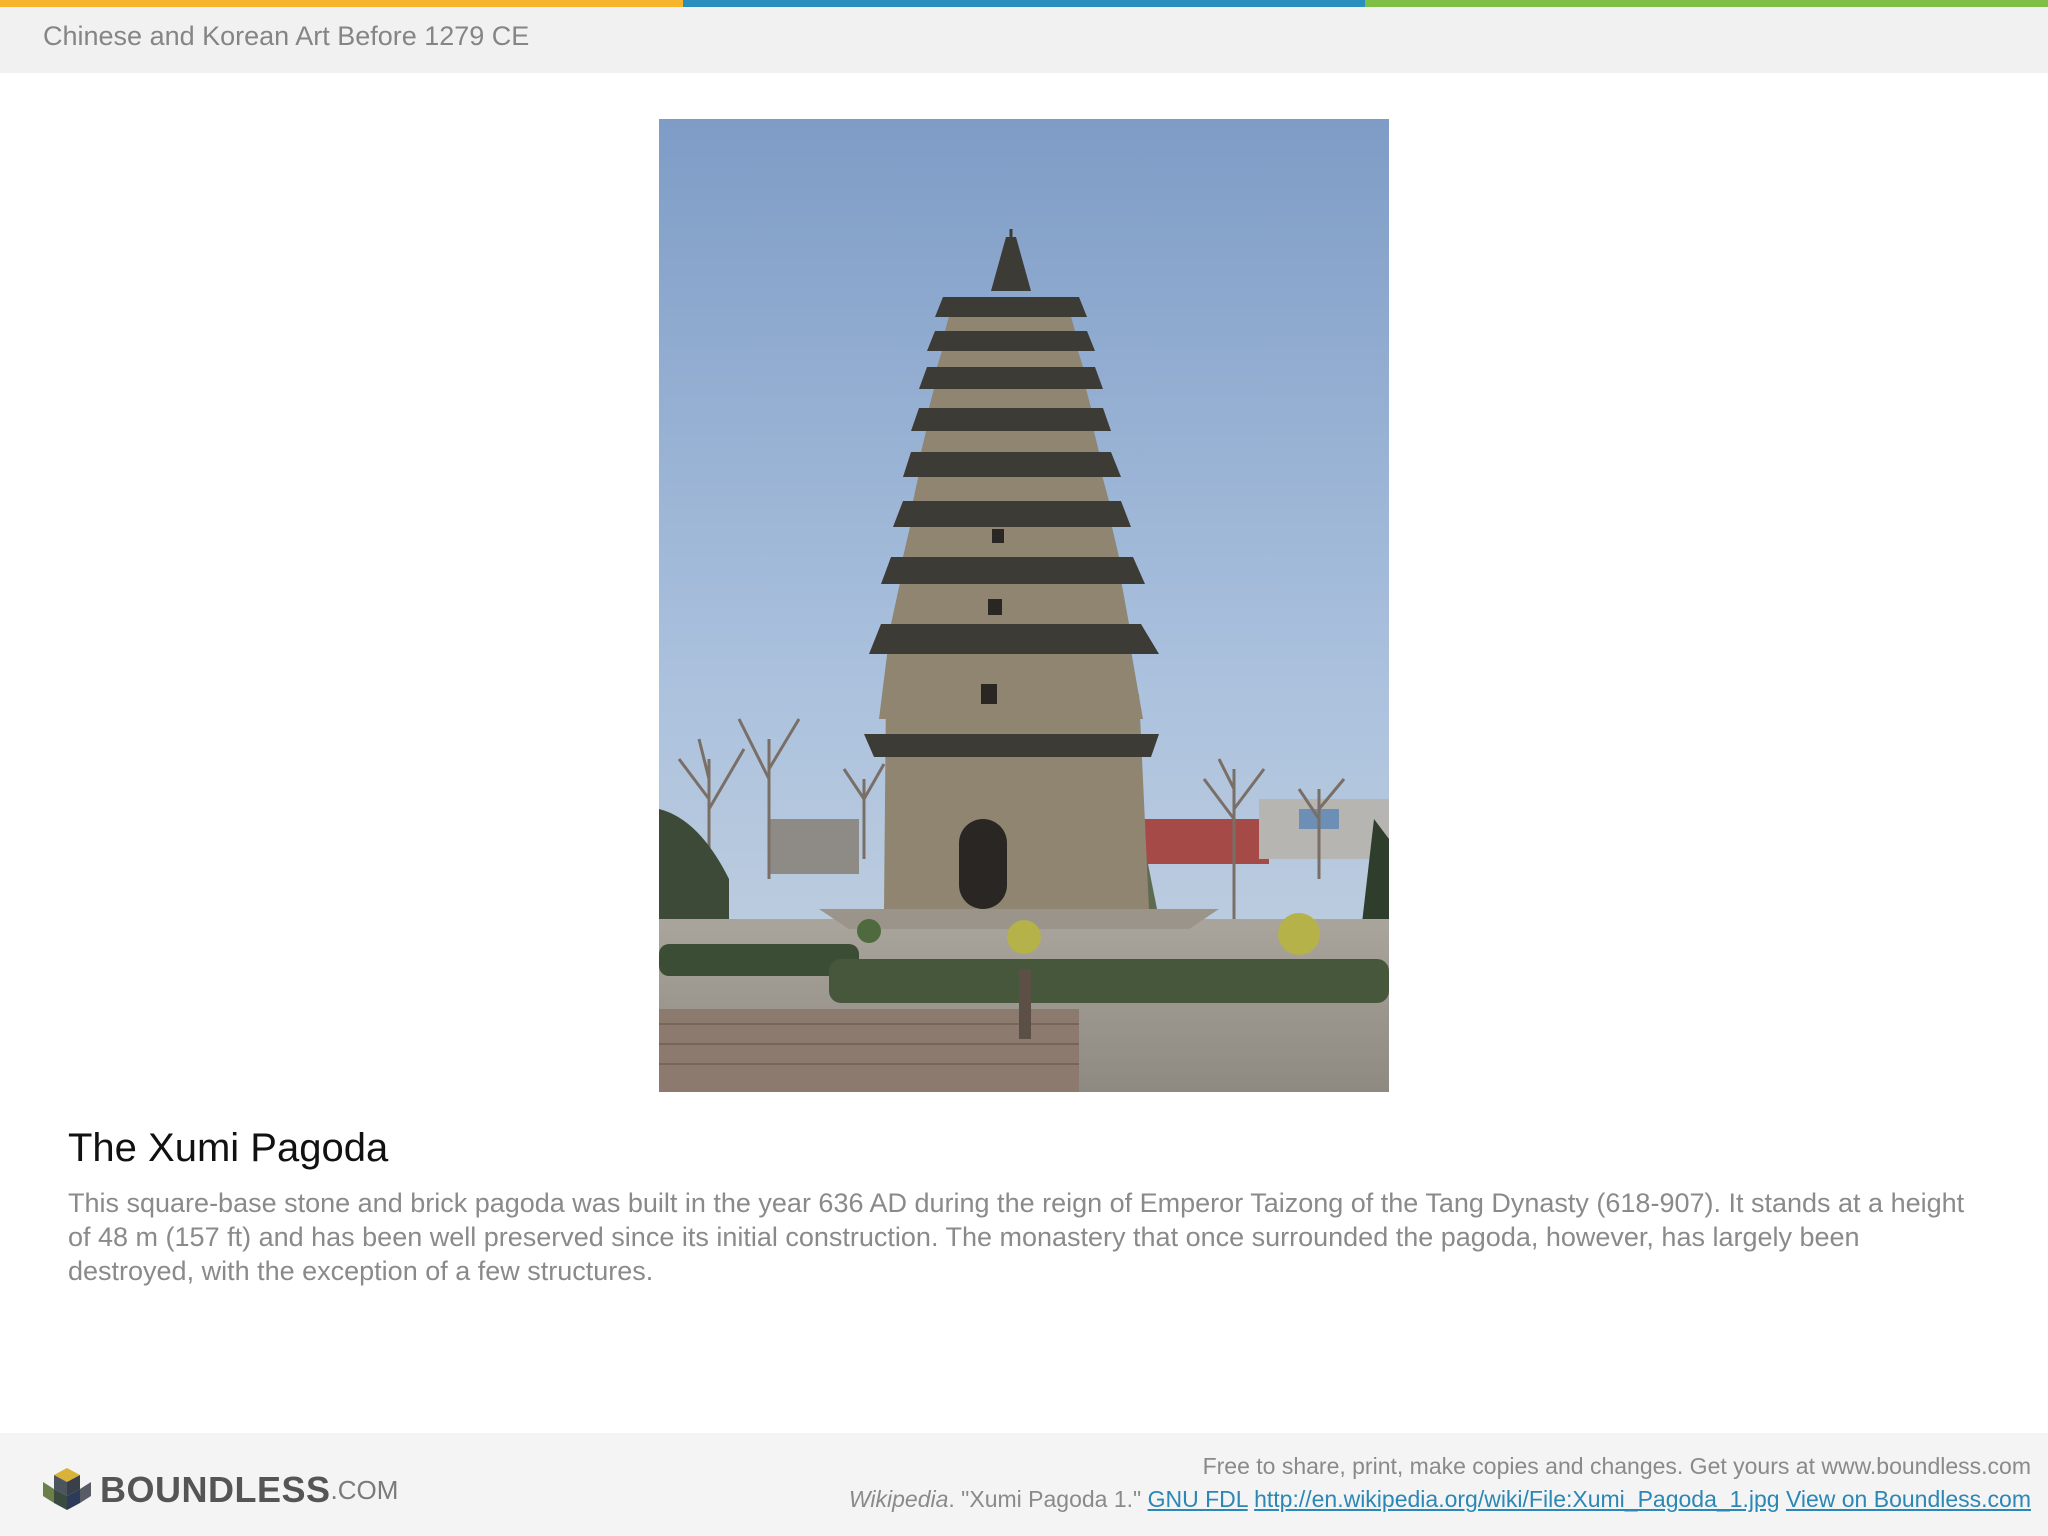 Image resolution: width=2048 pixels, height=1536 pixels. Describe the element at coordinates (228, 1148) in the screenshot. I see `caption-title: The Xumi Pagoda` at that location.